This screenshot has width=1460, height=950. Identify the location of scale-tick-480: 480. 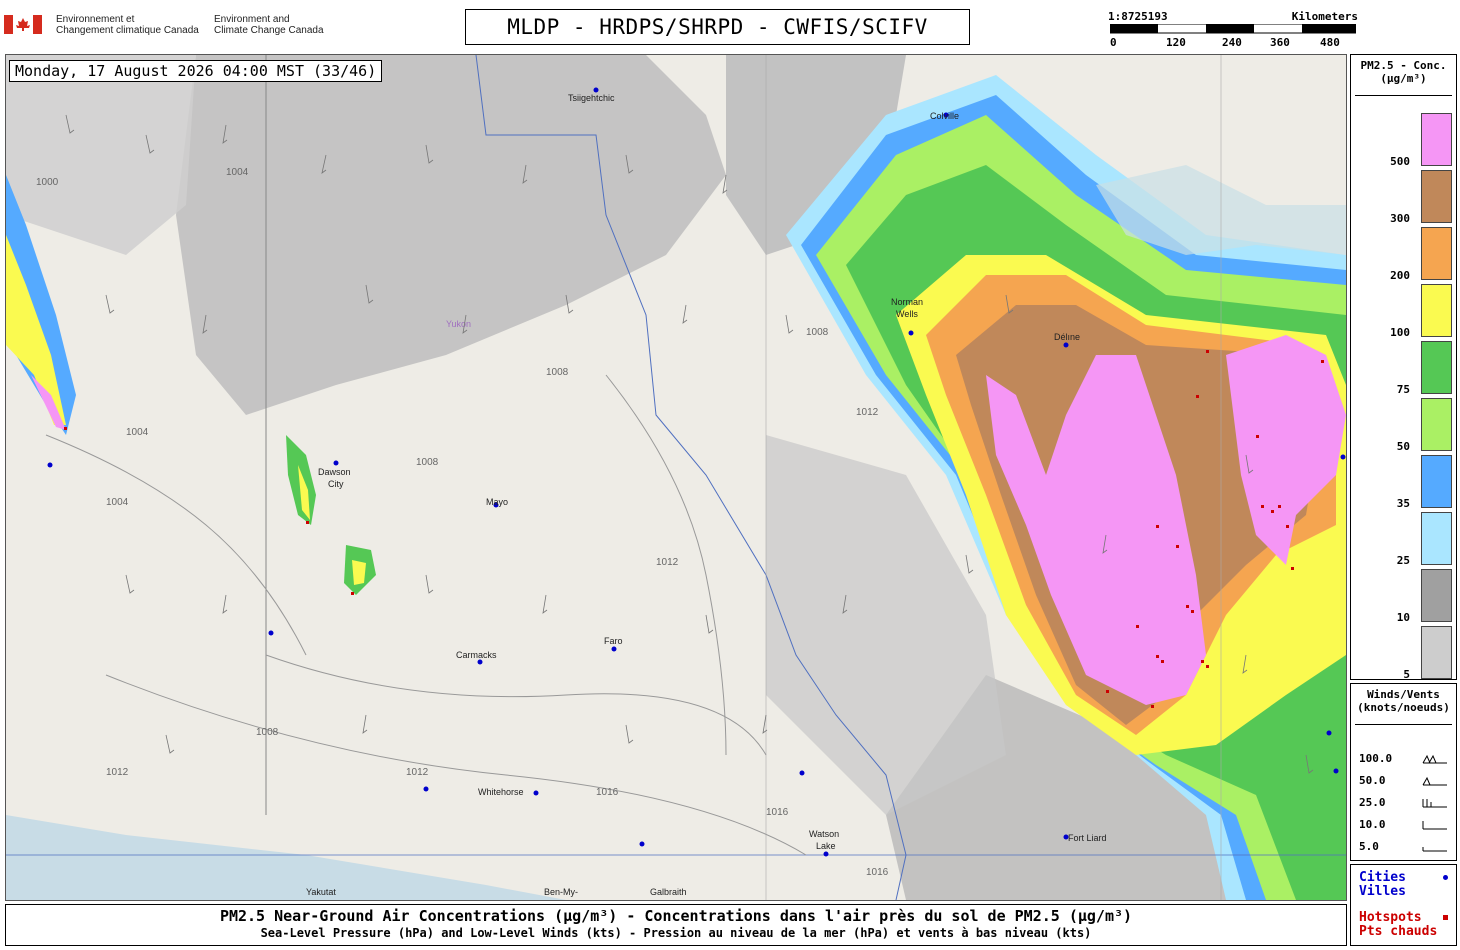
(1330, 42).